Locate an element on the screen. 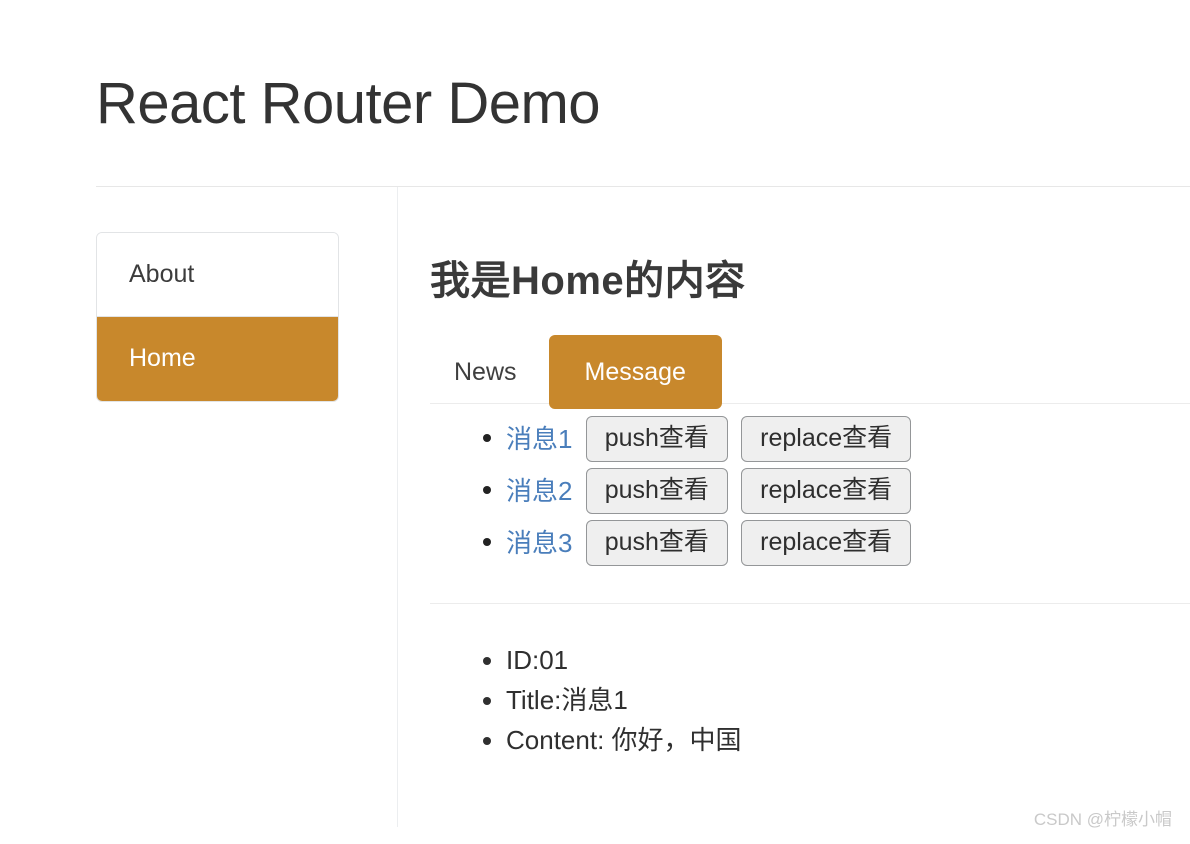  tab-label: News is located at coordinates (485, 371).